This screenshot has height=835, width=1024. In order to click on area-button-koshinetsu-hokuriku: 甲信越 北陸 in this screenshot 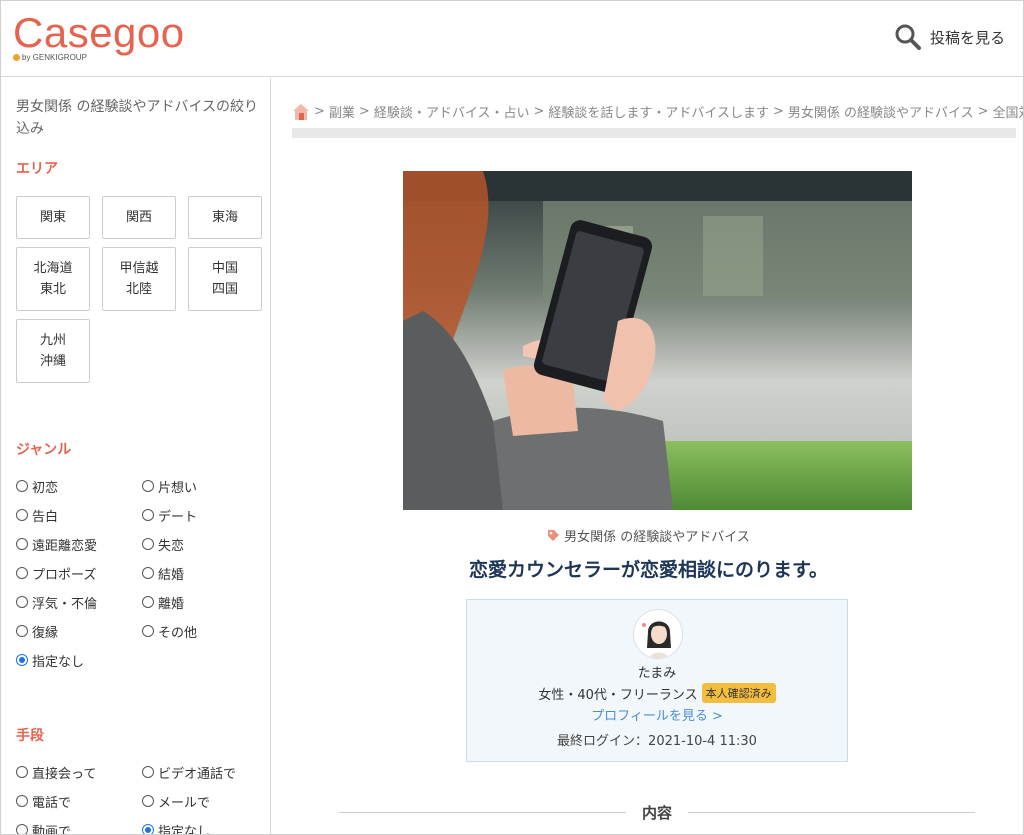, I will do `click(139, 279)`.